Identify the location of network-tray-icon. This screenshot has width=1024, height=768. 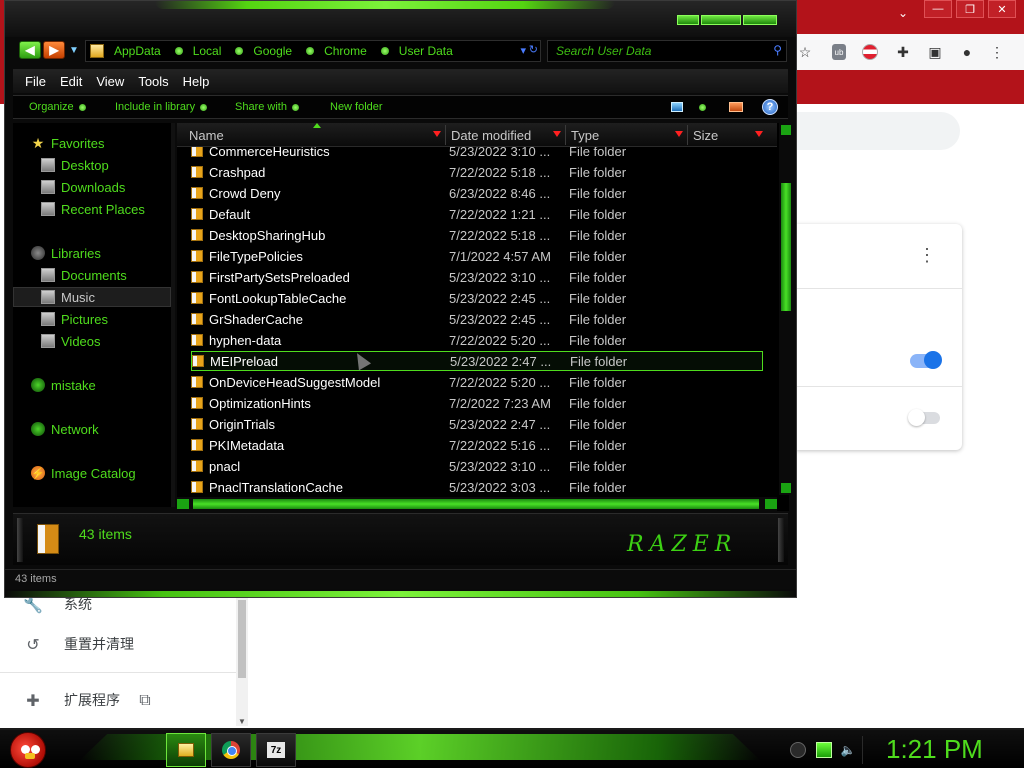
(824, 750).